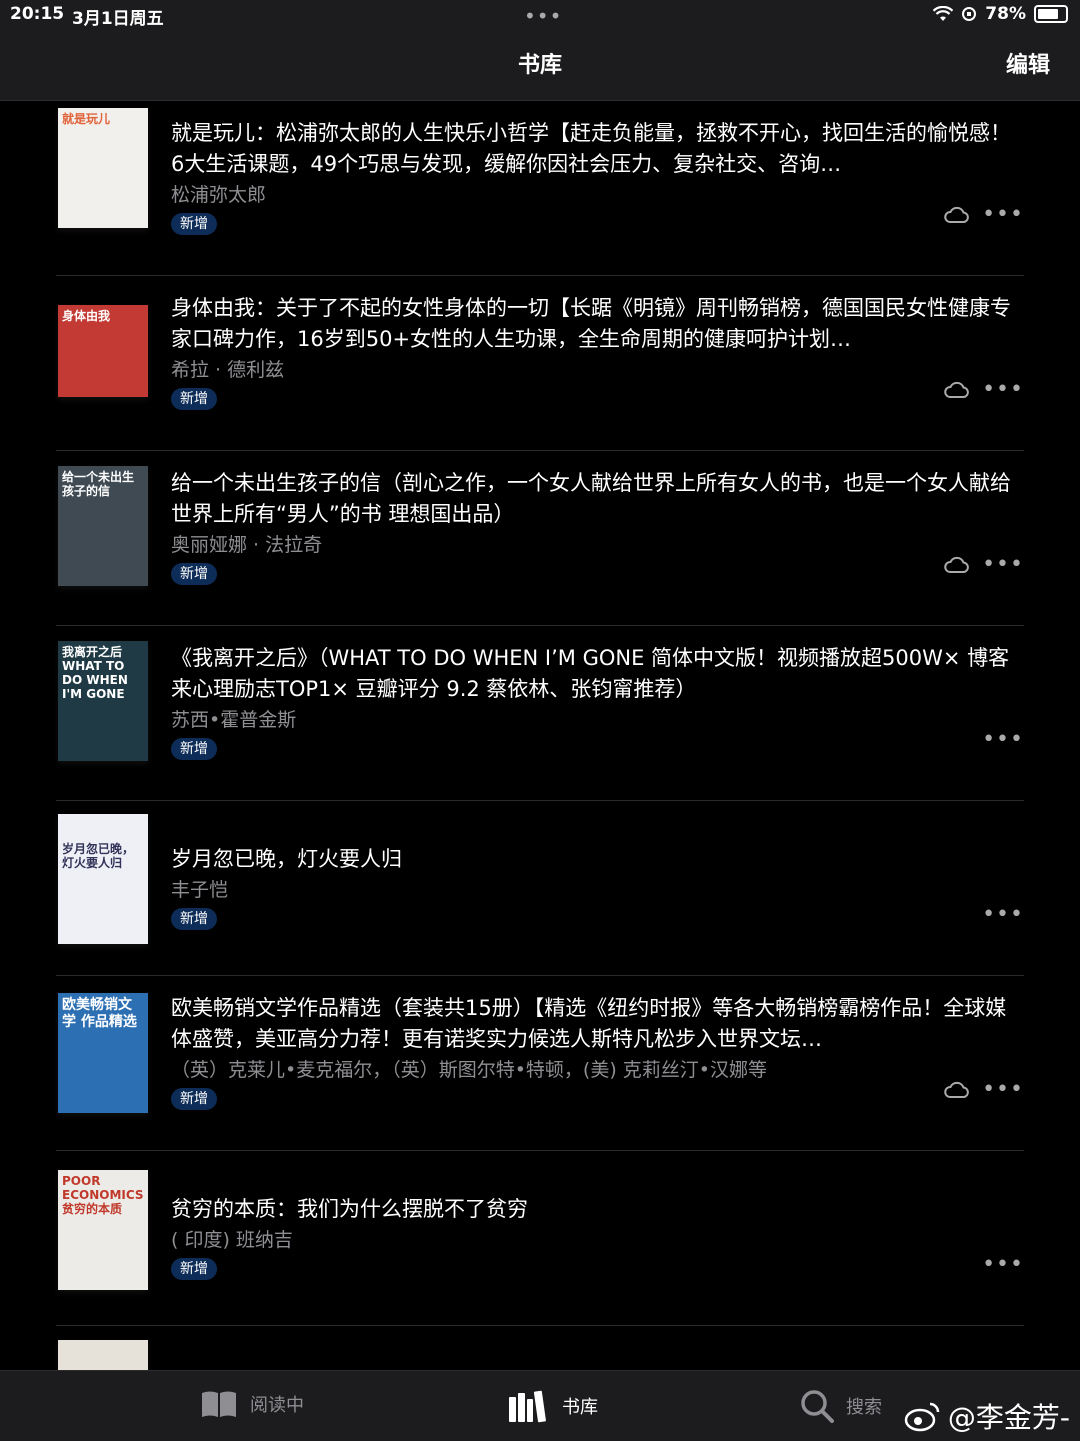 Image resolution: width=1080 pixels, height=1441 pixels. I want to click on status-bar: 20:15 3月1日周五 ••• 78%, so click(540, 16).